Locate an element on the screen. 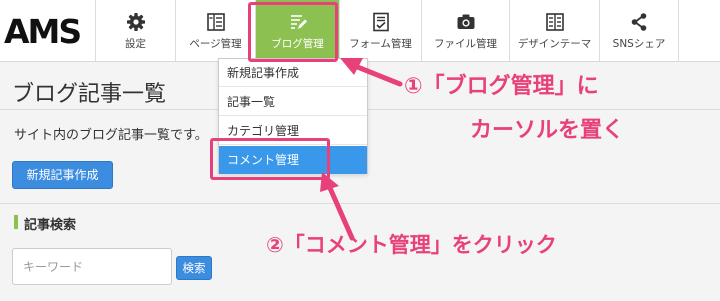 The width and height of the screenshot is (720, 301). ams-logo: AMS is located at coordinates (49, 32).